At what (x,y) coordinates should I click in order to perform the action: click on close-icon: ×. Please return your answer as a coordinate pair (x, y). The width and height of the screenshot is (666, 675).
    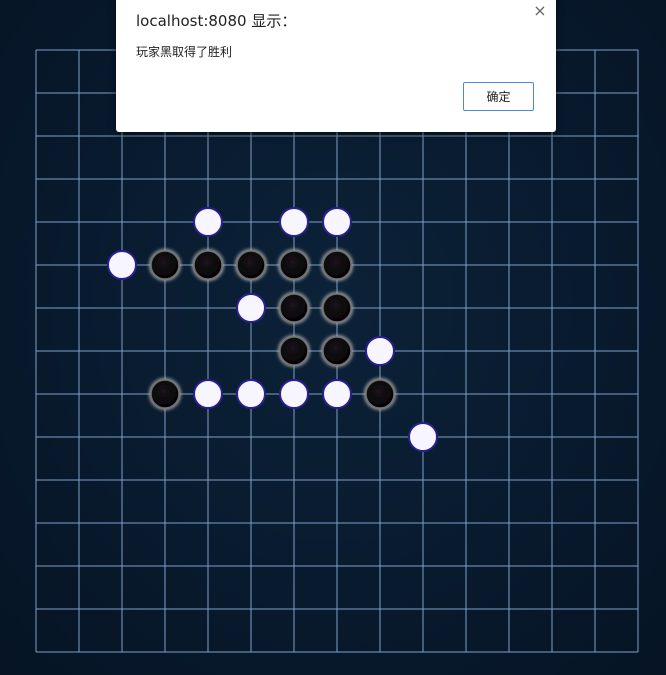
    Looking at the image, I should click on (540, 11).